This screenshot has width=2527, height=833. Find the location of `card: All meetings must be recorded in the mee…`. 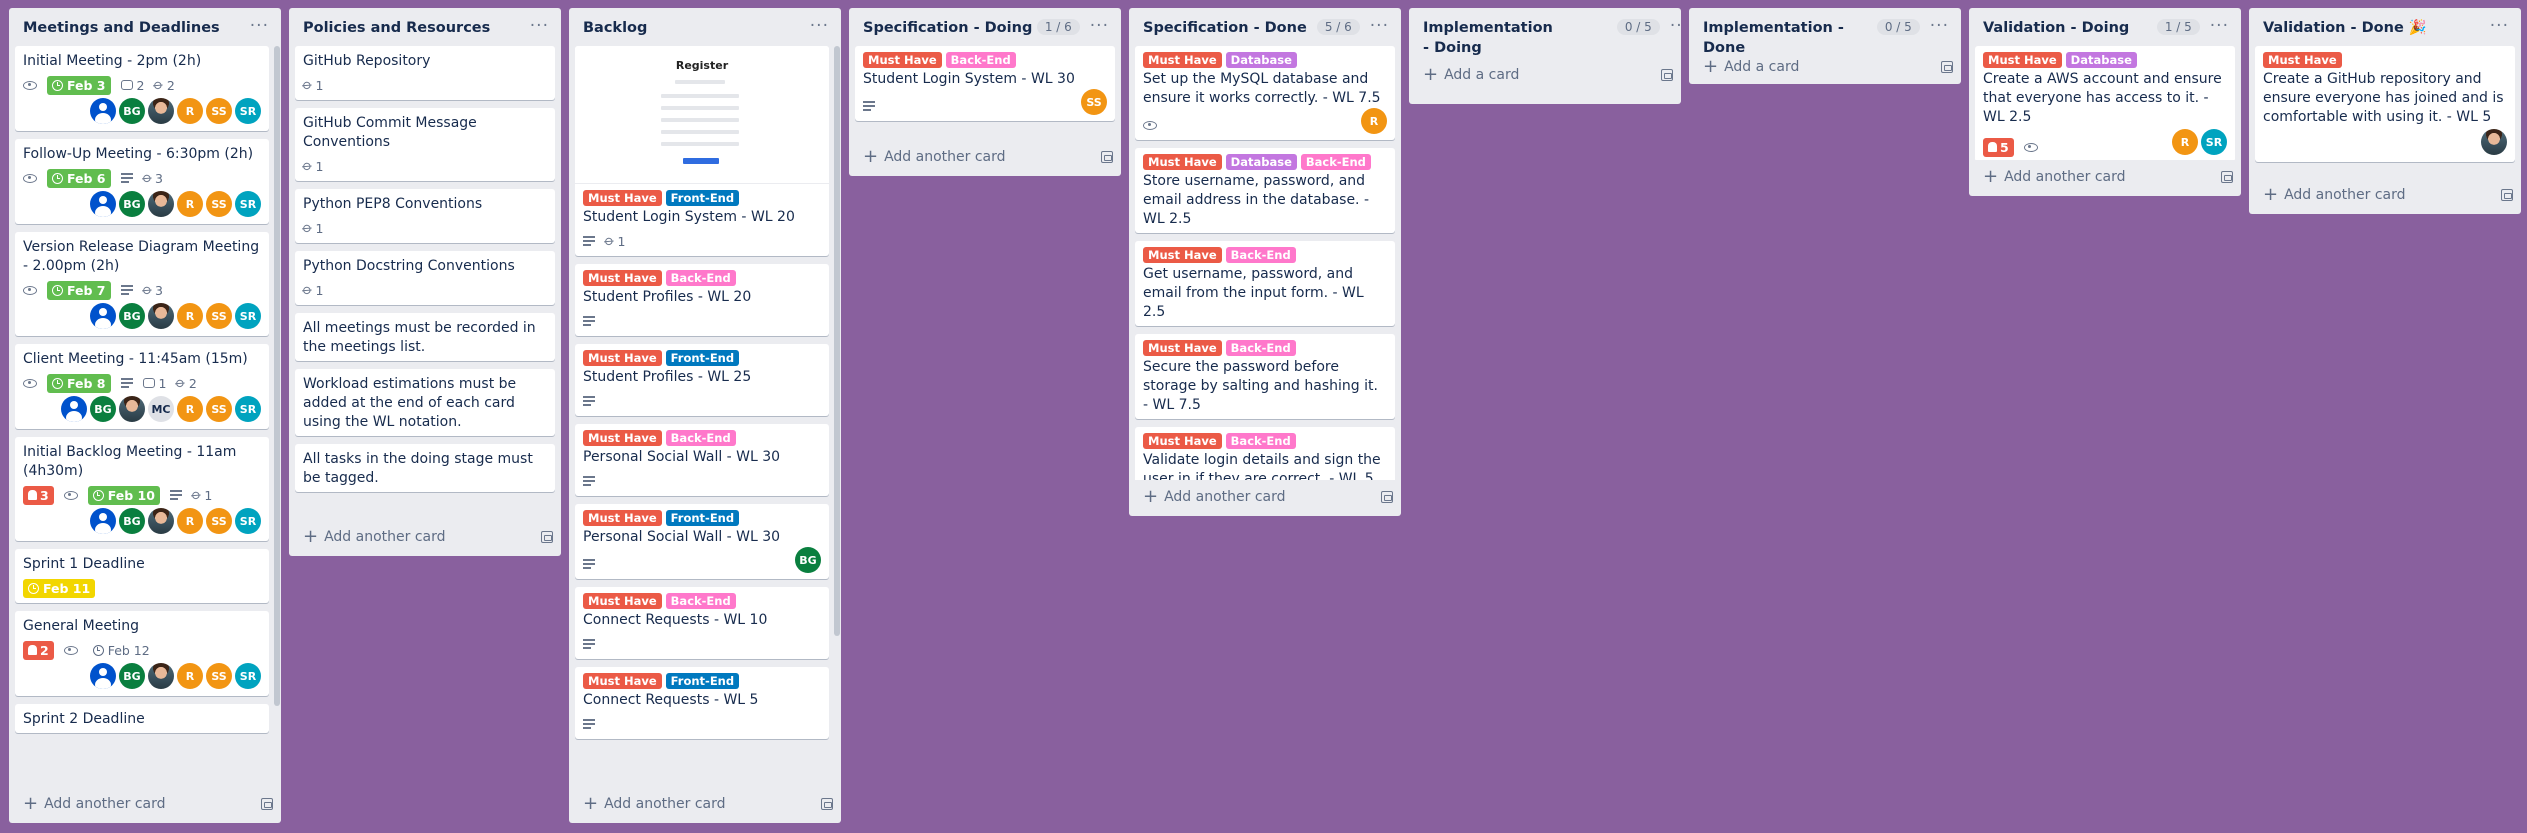

card: All meetings must be recorded in the mee… is located at coordinates (425, 337).